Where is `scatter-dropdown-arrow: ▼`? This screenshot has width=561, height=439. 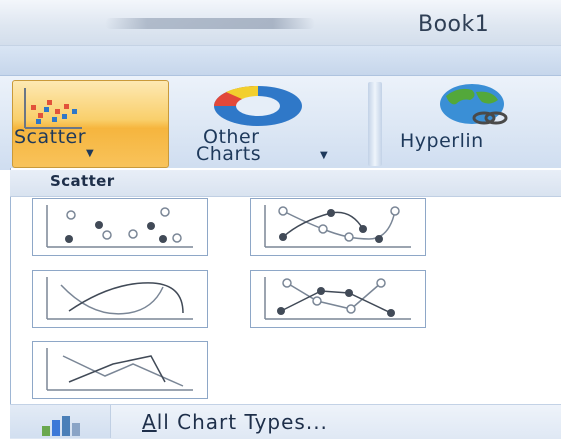 scatter-dropdown-arrow: ▼ is located at coordinates (90, 153).